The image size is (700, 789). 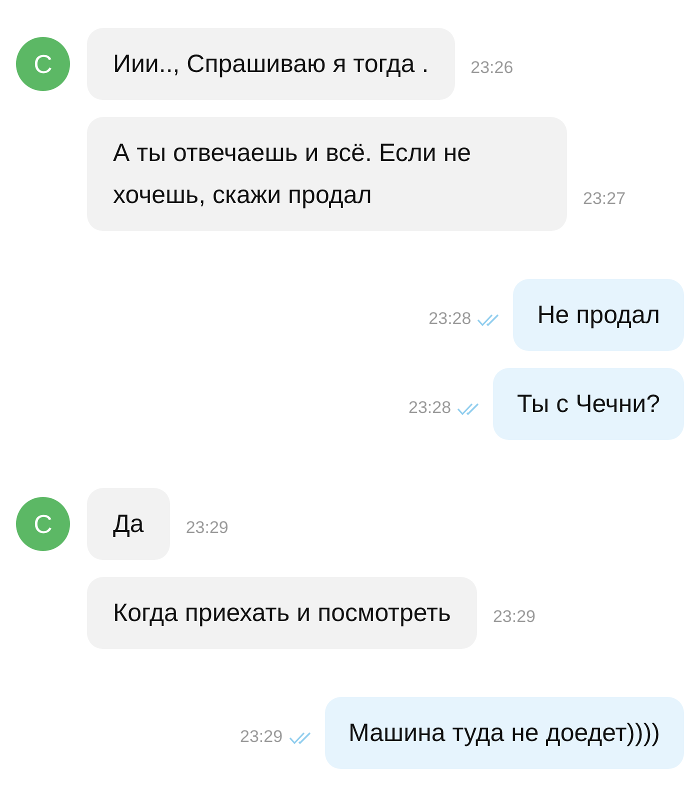 What do you see at coordinates (282, 613) in the screenshot?
I see `message-bubble: Когда приехать и посмотреть` at bounding box center [282, 613].